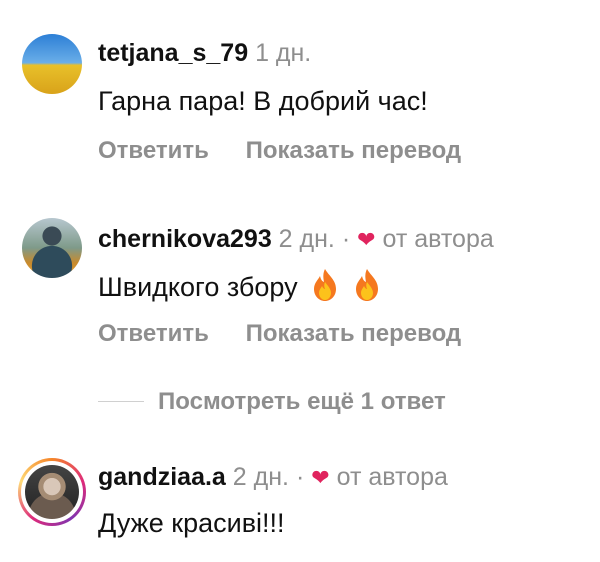 The height and width of the screenshot is (562, 600). I want to click on comment-header: chernikova293 2 дн. · ❤ от автора, so click(296, 239).